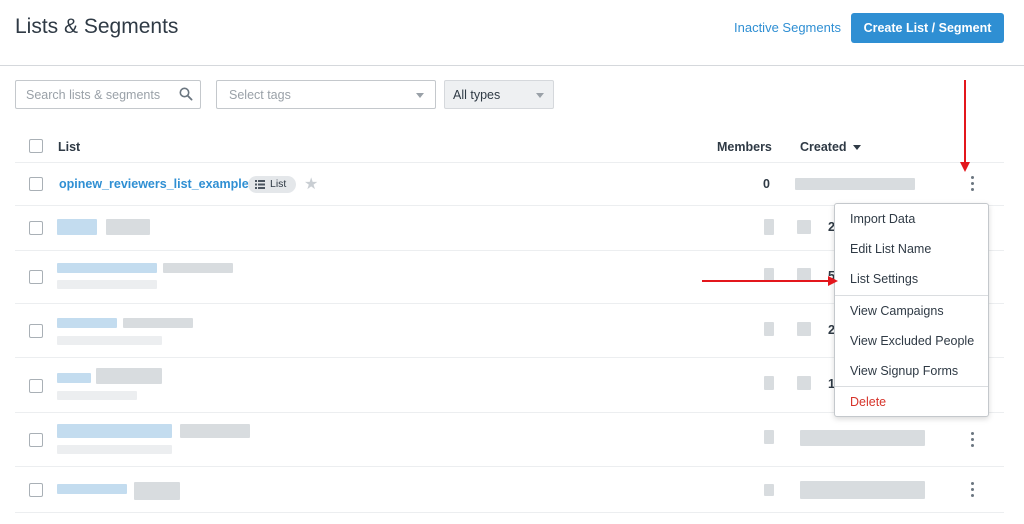  Describe the element at coordinates (890, 249) in the screenshot. I see `menu-item-edit-list-name: Edit List Name` at that location.